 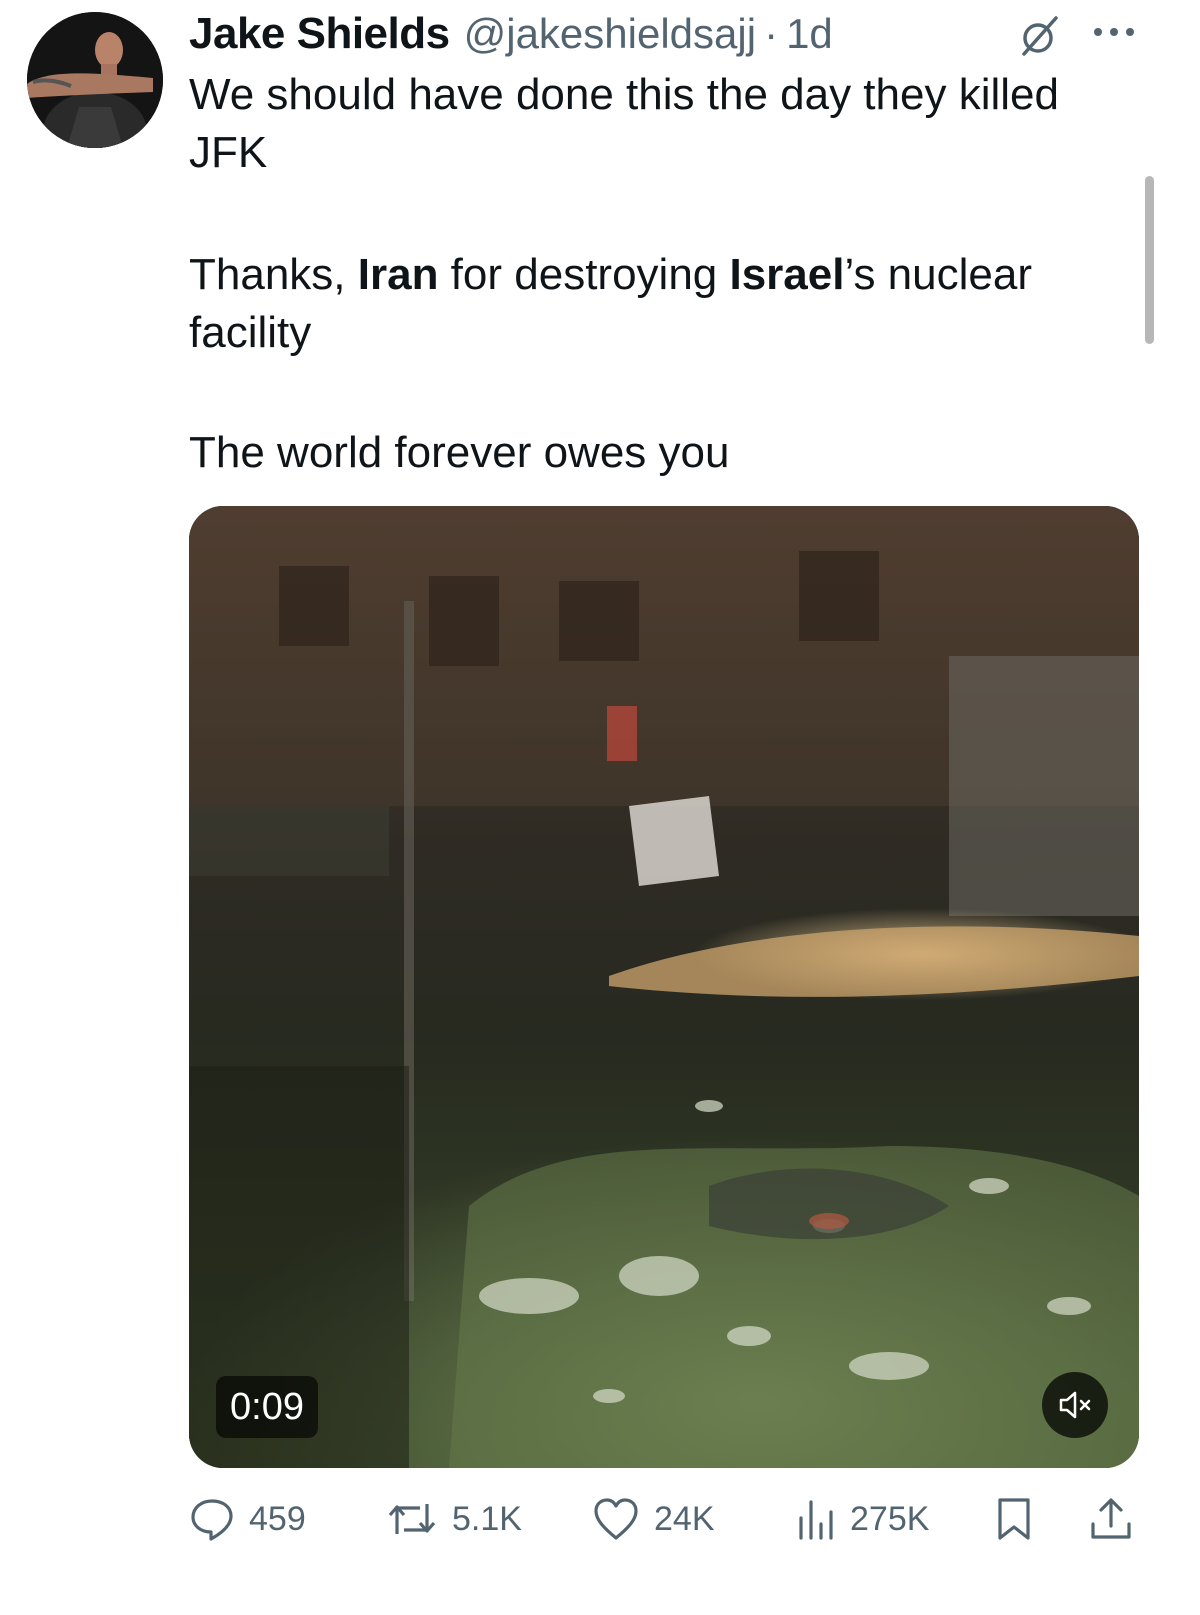 What do you see at coordinates (1149, 260) in the screenshot?
I see `scrollbar` at bounding box center [1149, 260].